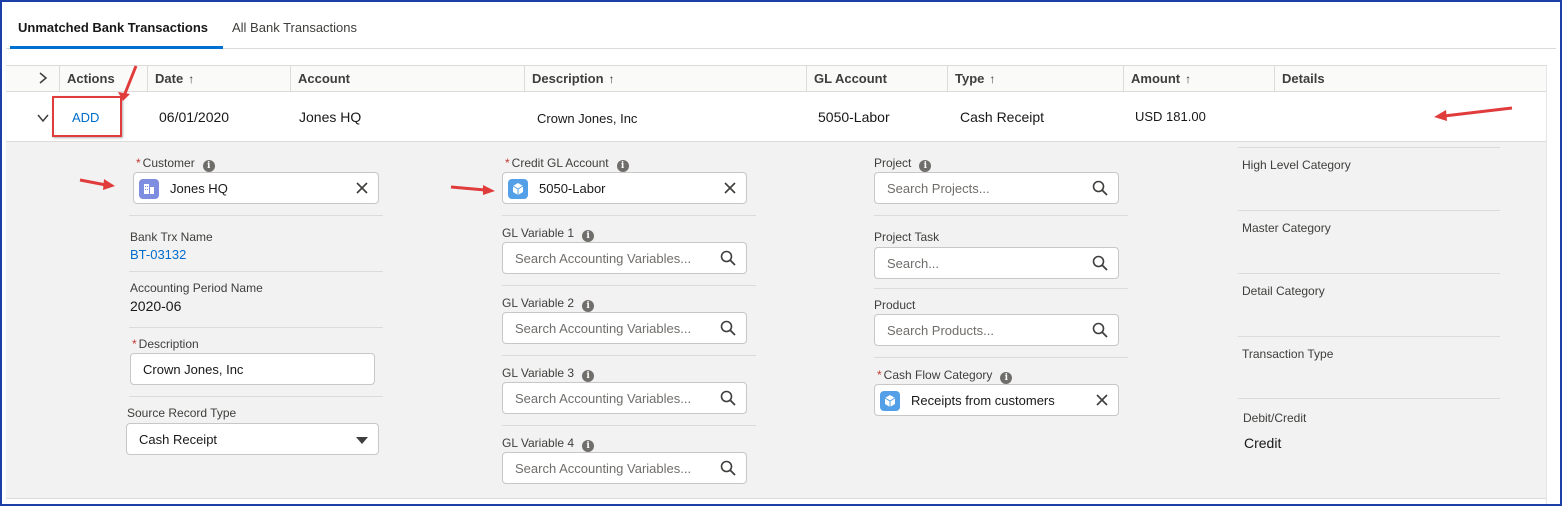 Image resolution: width=1562 pixels, height=506 pixels. I want to click on column-header-date: Date ↑, so click(218, 78).